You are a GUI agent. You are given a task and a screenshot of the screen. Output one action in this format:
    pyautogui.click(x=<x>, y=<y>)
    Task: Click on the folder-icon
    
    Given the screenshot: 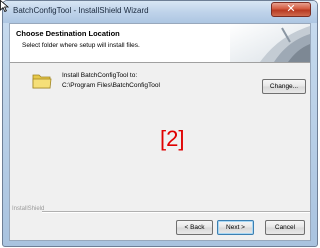 What is the action you would take?
    pyautogui.click(x=42, y=81)
    